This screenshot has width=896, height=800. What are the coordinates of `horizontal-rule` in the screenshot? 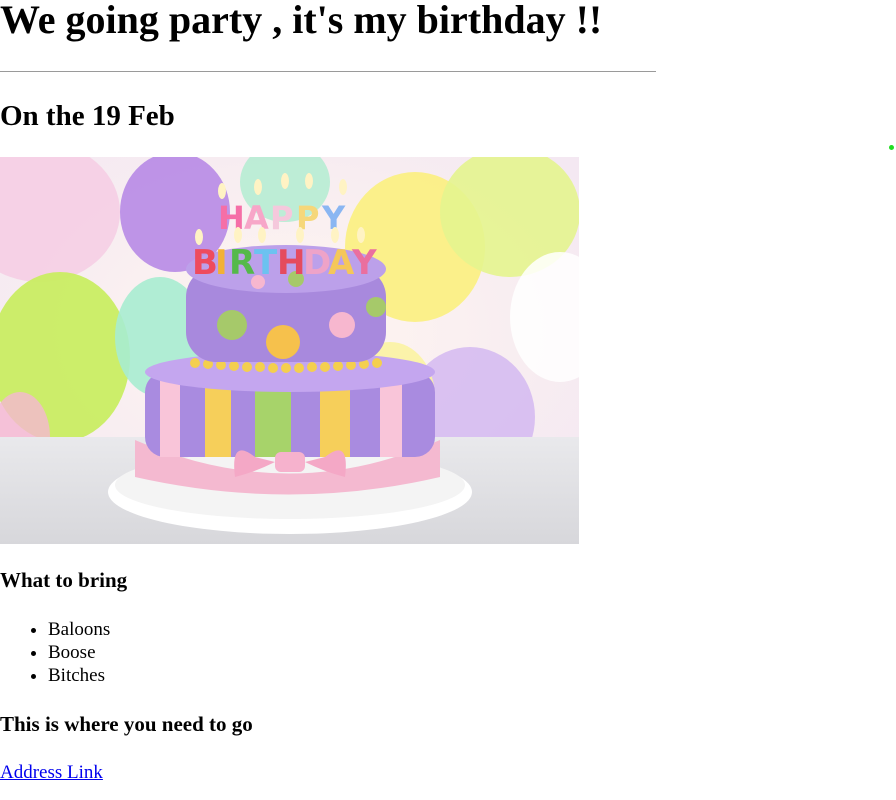 It's located at (328, 71).